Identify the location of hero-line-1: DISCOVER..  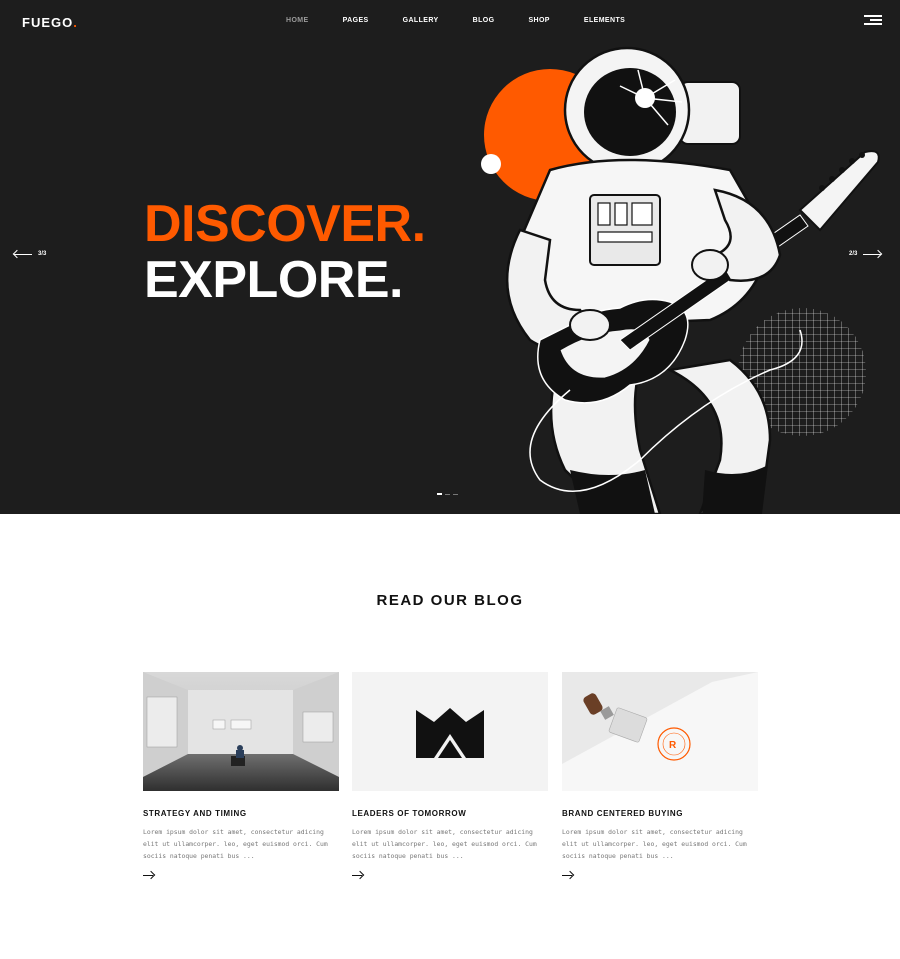
(285, 224).